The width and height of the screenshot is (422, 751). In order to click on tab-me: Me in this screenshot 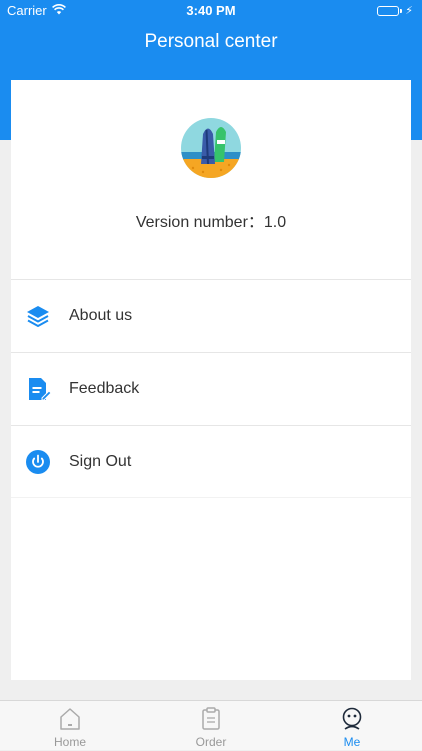, I will do `click(352, 726)`.